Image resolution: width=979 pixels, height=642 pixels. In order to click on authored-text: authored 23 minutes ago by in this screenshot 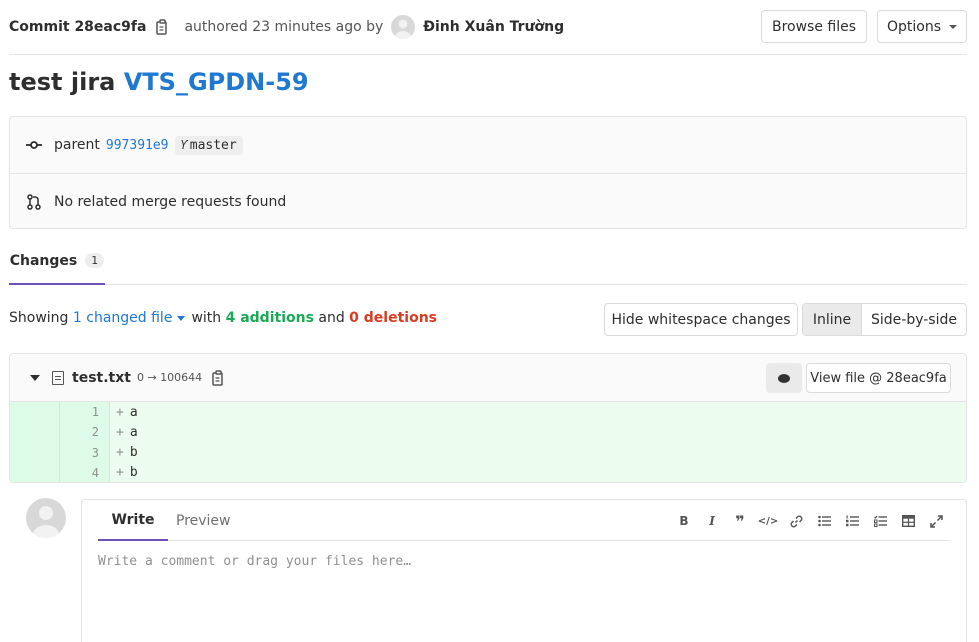, I will do `click(284, 27)`.